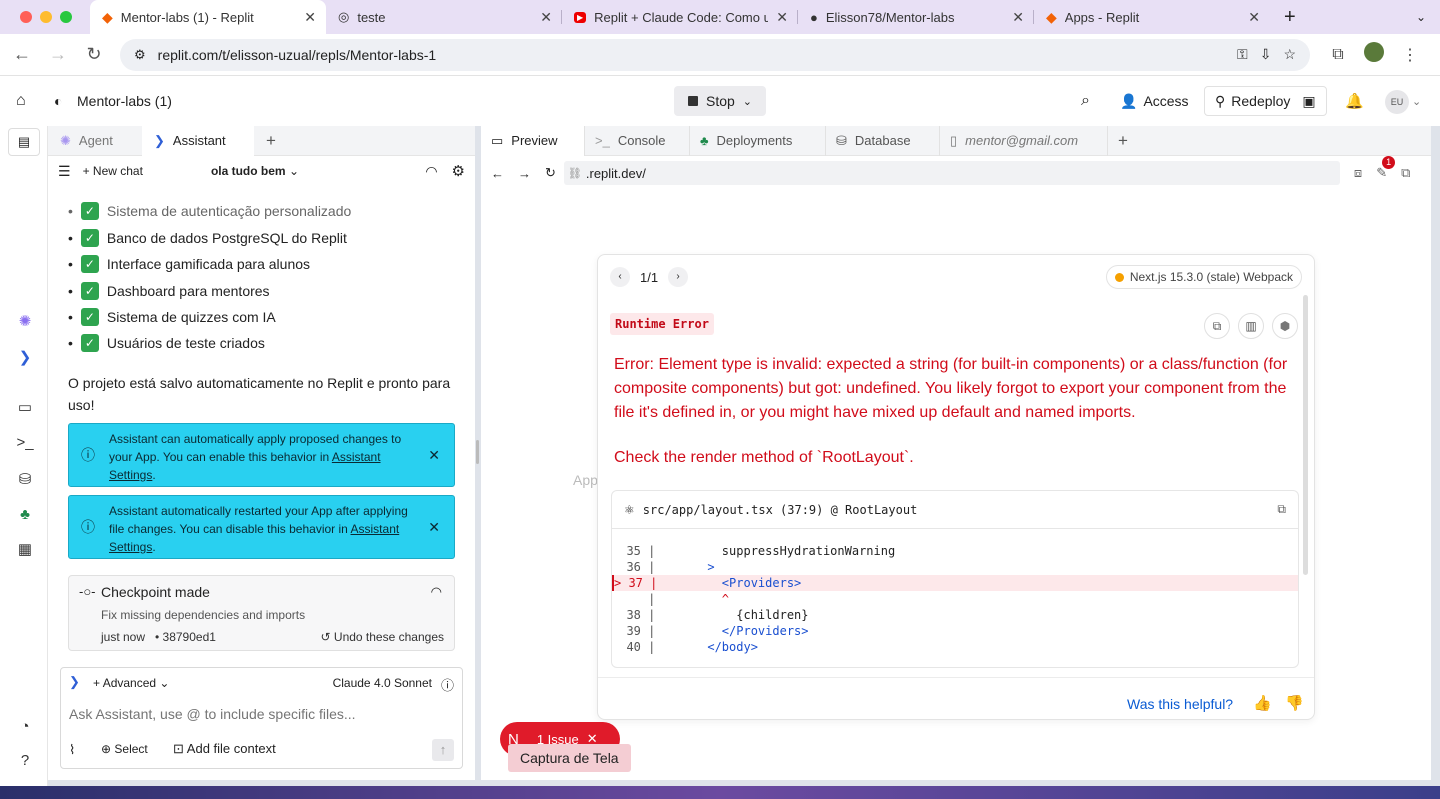  What do you see at coordinates (1251, 326) in the screenshot?
I see `docs-book-icon: ▥` at bounding box center [1251, 326].